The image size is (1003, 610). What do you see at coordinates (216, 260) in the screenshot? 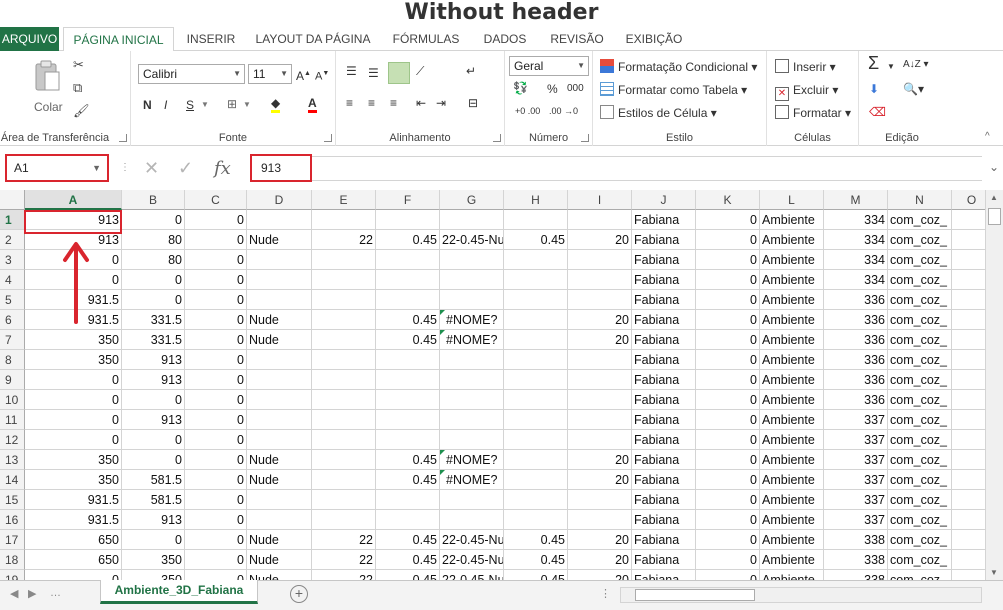
I see `cell-c3: 0` at bounding box center [216, 260].